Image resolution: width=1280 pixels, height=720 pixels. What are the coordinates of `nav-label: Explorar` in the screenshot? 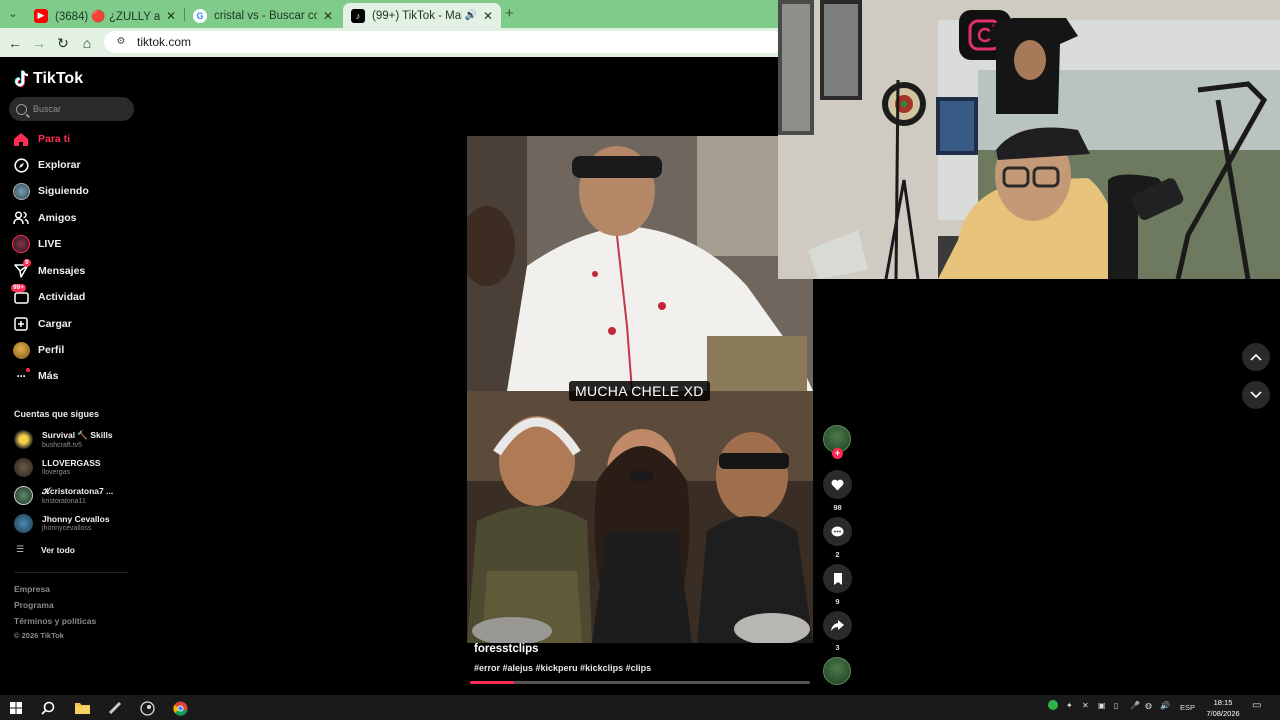 It's located at (59, 165).